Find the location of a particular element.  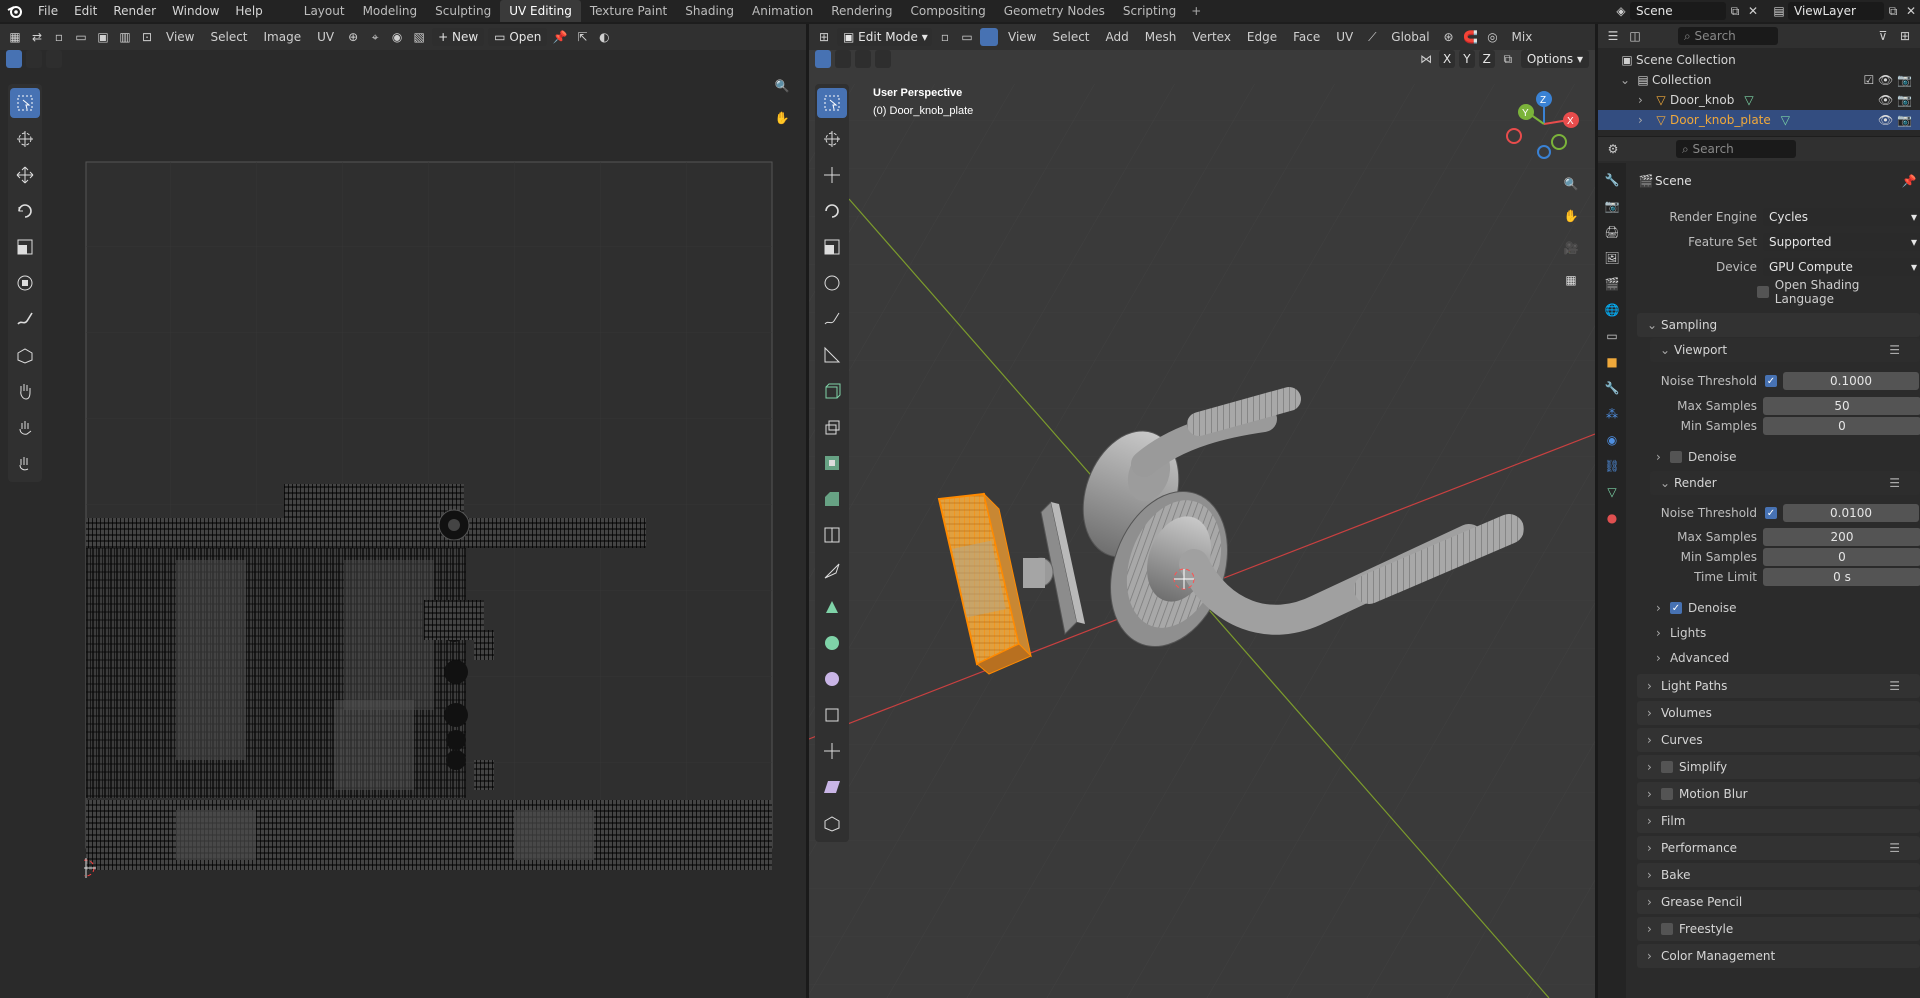

open-image-button: ▭ Open is located at coordinates (518, 37).